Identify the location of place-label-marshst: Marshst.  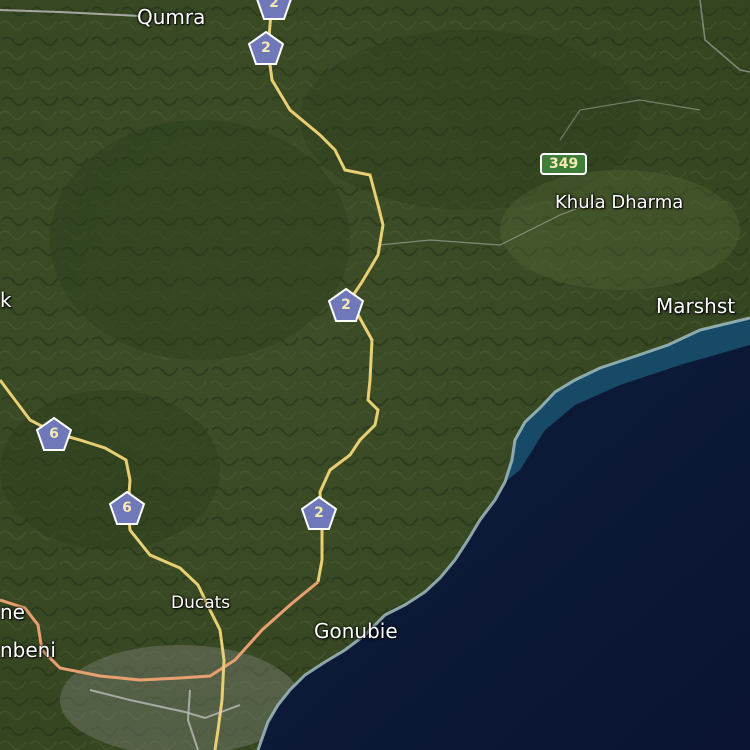
(695, 306).